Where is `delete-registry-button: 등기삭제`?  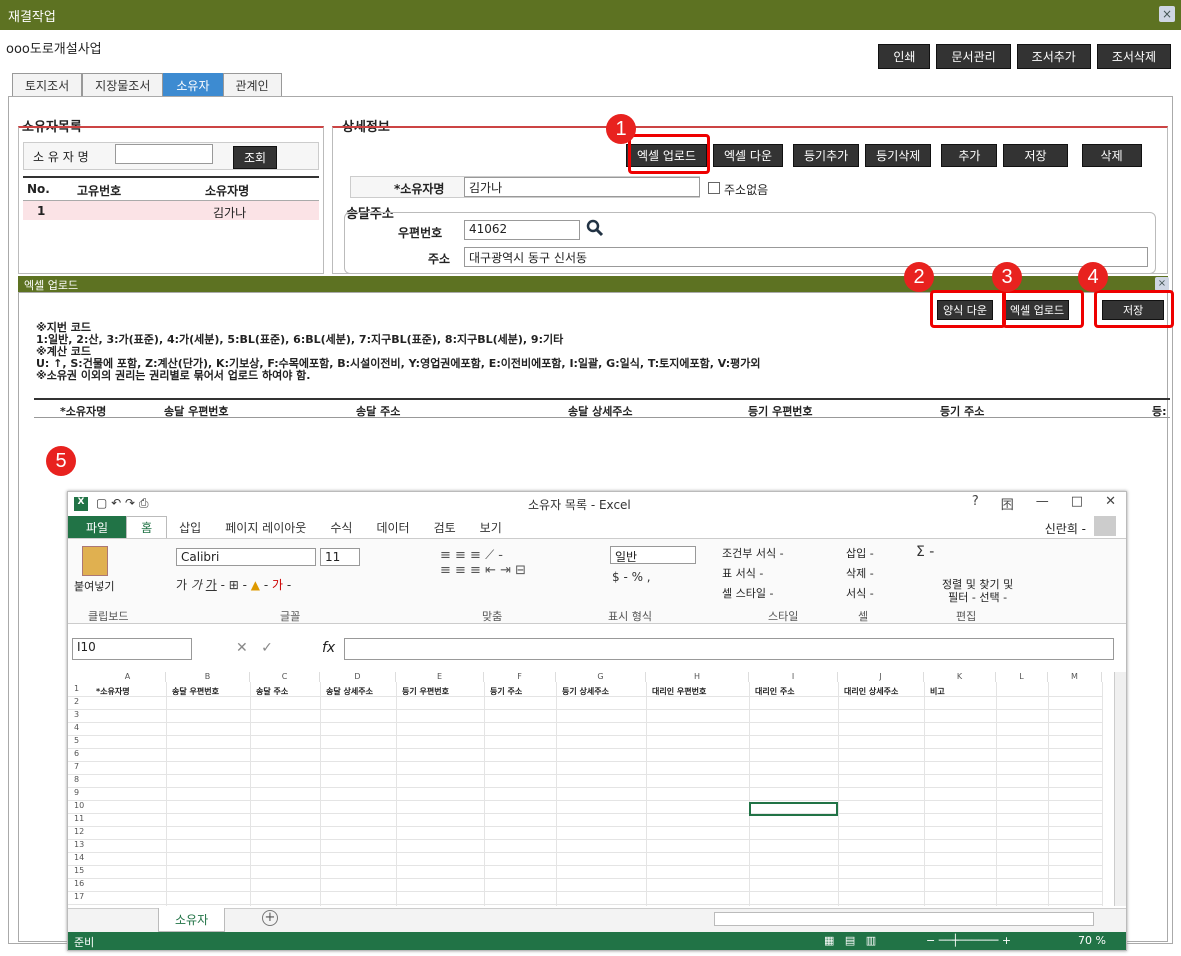 delete-registry-button: 등기삭제 is located at coordinates (898, 155).